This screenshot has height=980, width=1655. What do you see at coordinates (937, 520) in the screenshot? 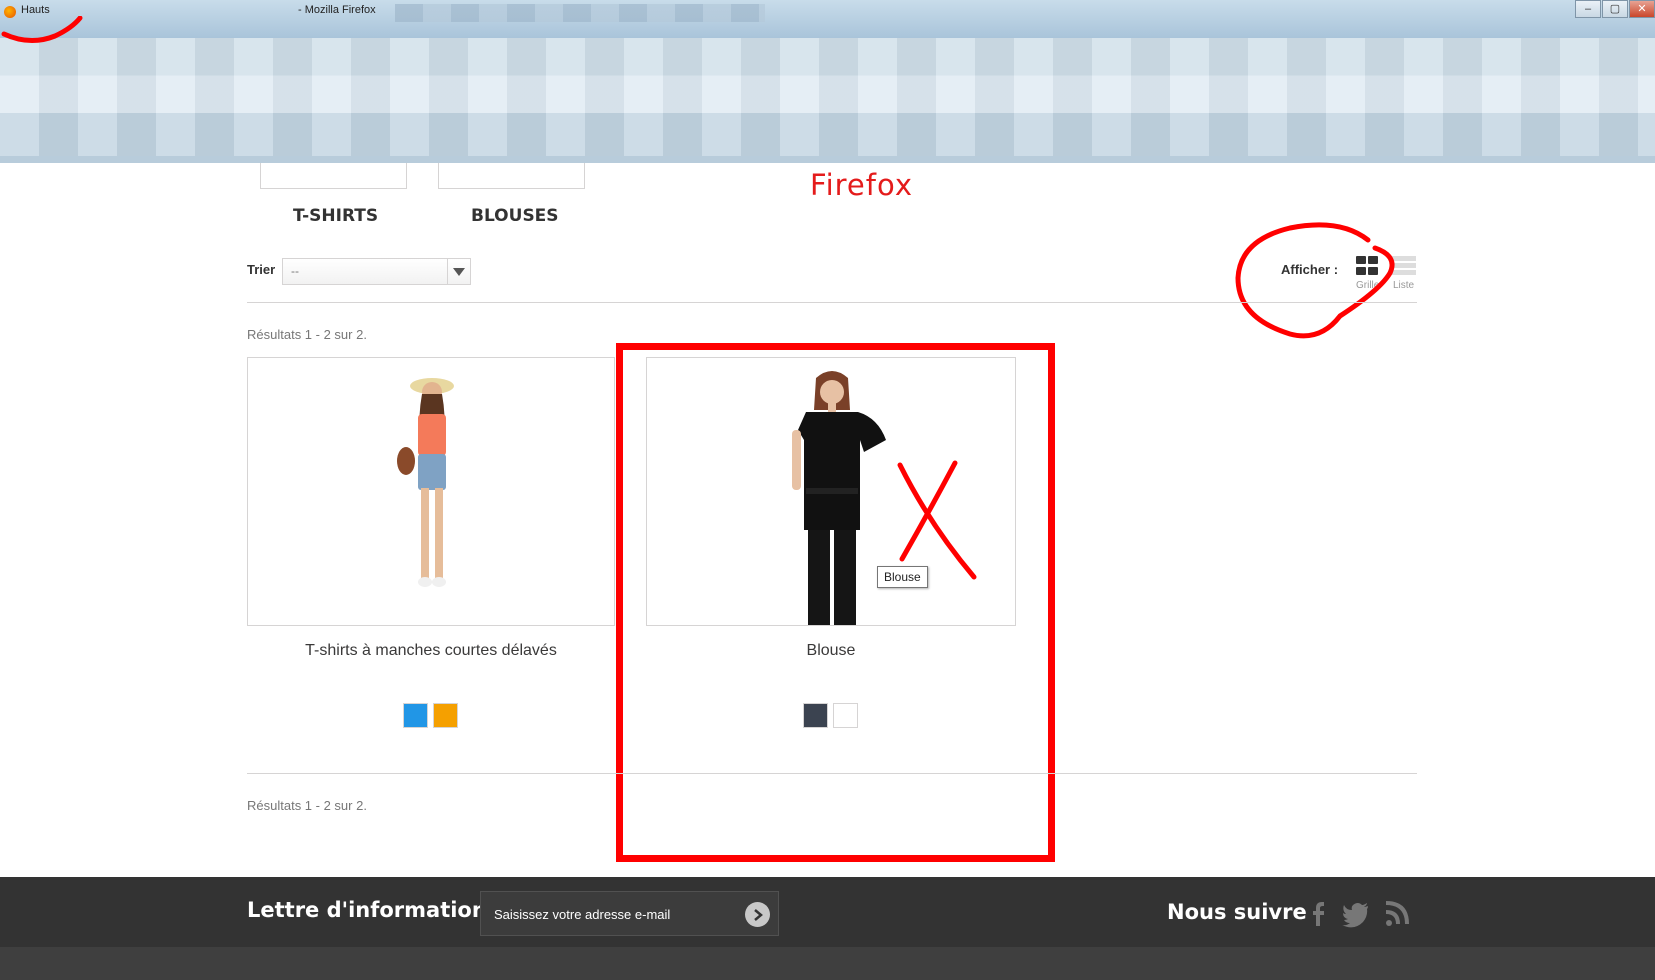
I see `annotation-x-mark` at bounding box center [937, 520].